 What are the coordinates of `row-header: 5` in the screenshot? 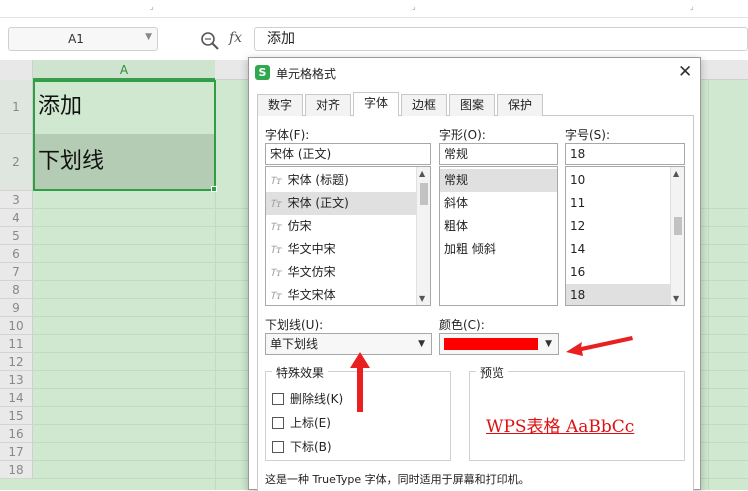 It's located at (16, 236).